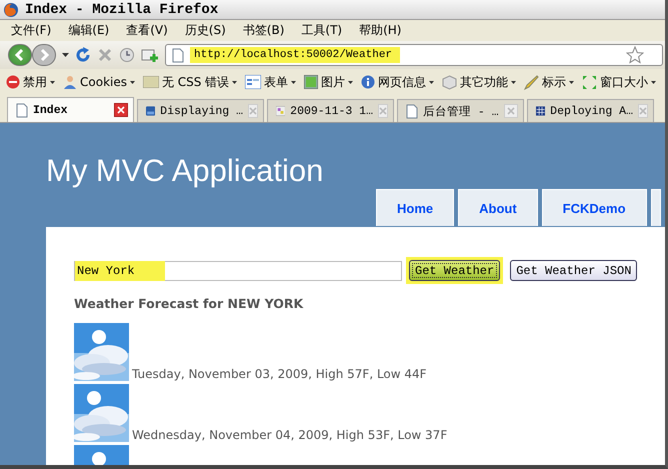 The height and width of the screenshot is (469, 668). What do you see at coordinates (479, 82) in the screenshot?
I see `toolbar-menu: 其它功能` at bounding box center [479, 82].